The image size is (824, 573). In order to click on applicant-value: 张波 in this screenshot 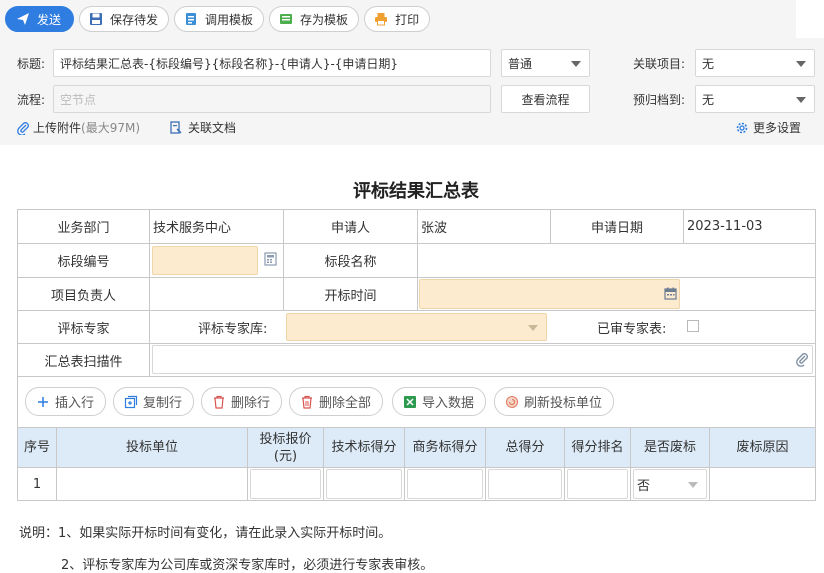, I will do `click(484, 226)`.